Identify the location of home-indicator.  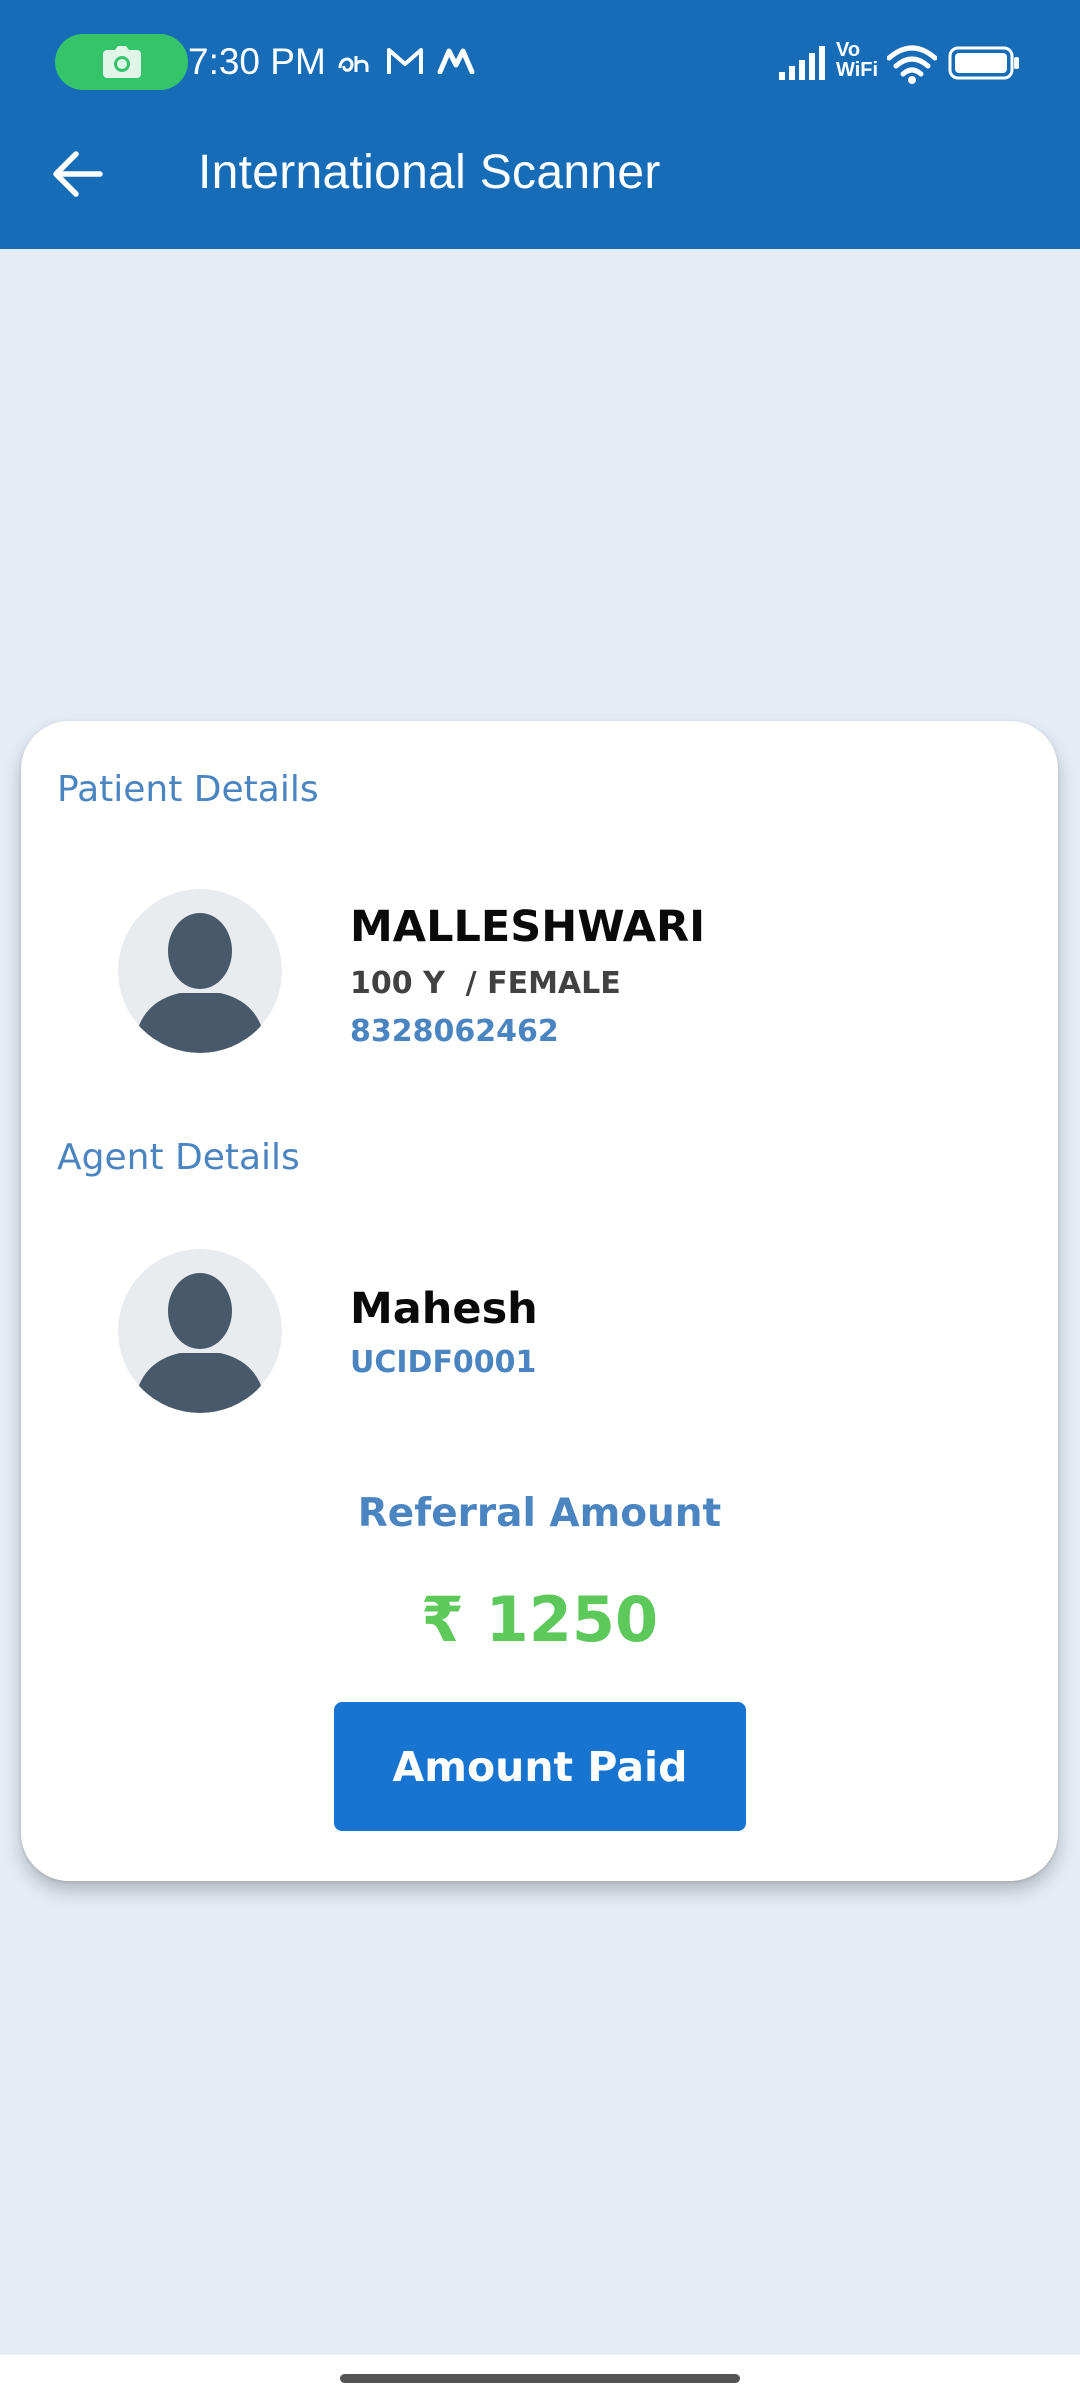
(540, 2378).